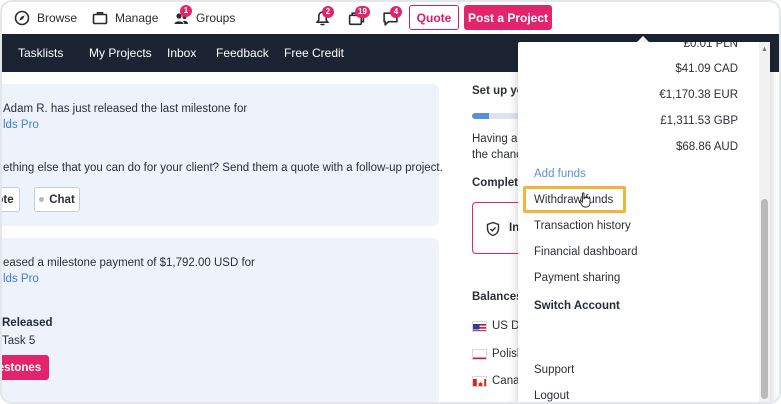  What do you see at coordinates (577, 306) in the screenshot?
I see `switch-account-link: Switch Account` at bounding box center [577, 306].